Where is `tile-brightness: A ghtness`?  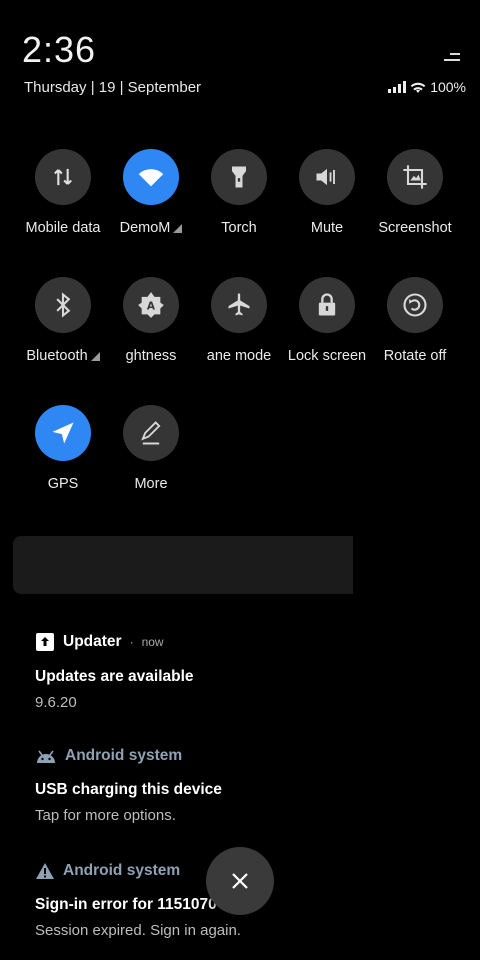 tile-brightness: A ghtness is located at coordinates (151, 320).